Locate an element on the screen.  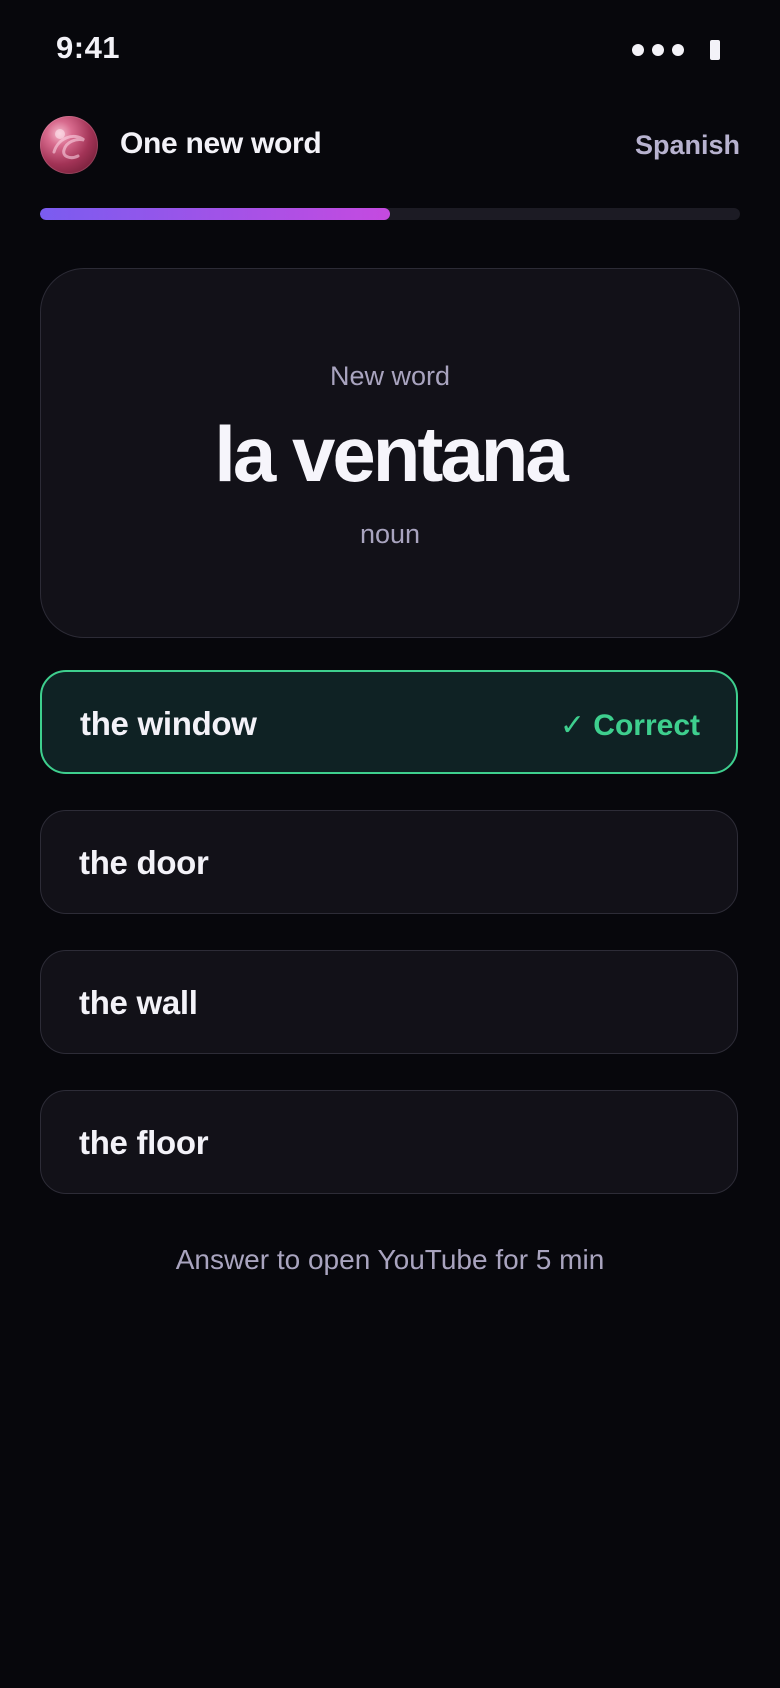
status-icons is located at coordinates (676, 50).